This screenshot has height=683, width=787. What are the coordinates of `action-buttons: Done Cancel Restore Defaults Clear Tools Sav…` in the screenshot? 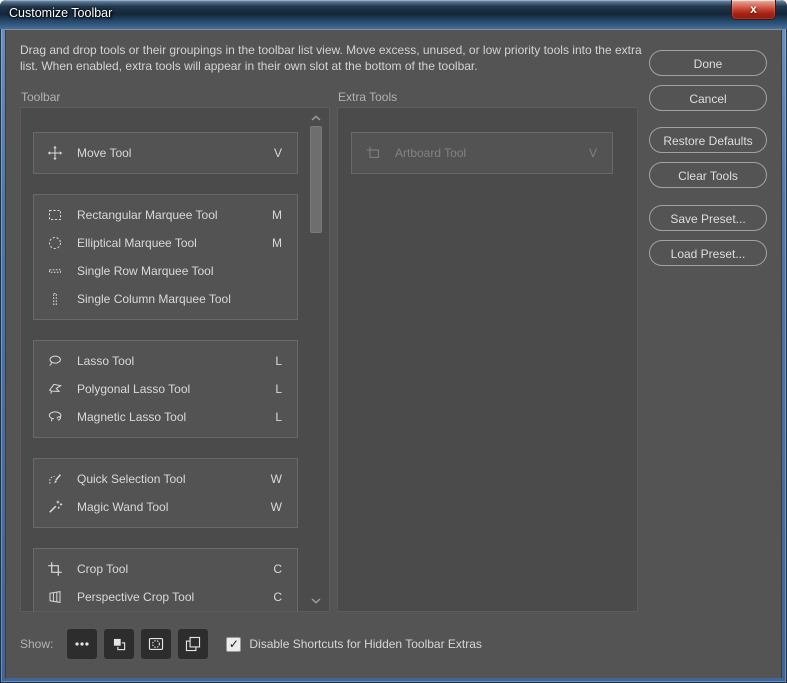 It's located at (708, 158).